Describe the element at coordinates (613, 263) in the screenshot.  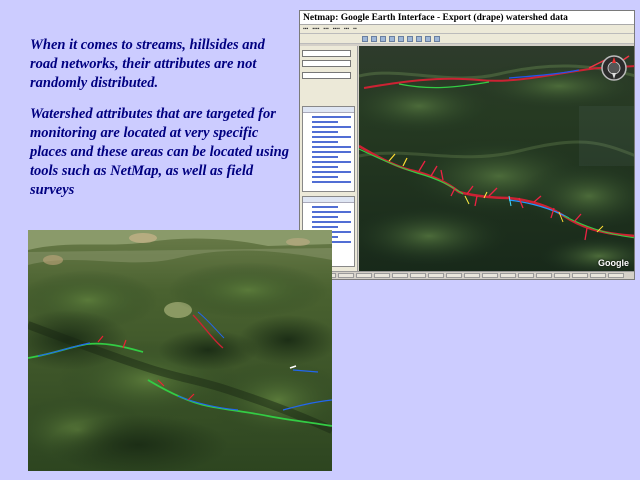
I see `google-logo: Google` at that location.